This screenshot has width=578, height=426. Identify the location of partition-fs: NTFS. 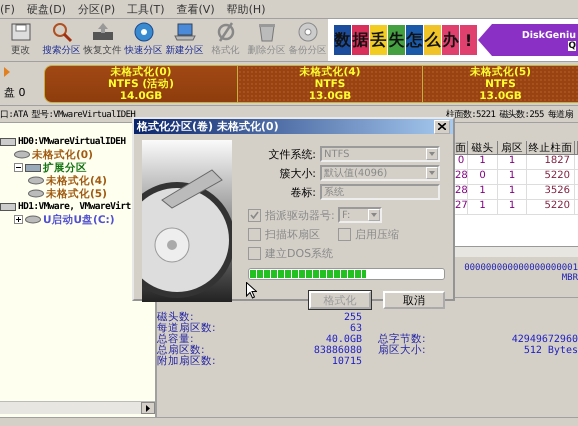
(500, 84).